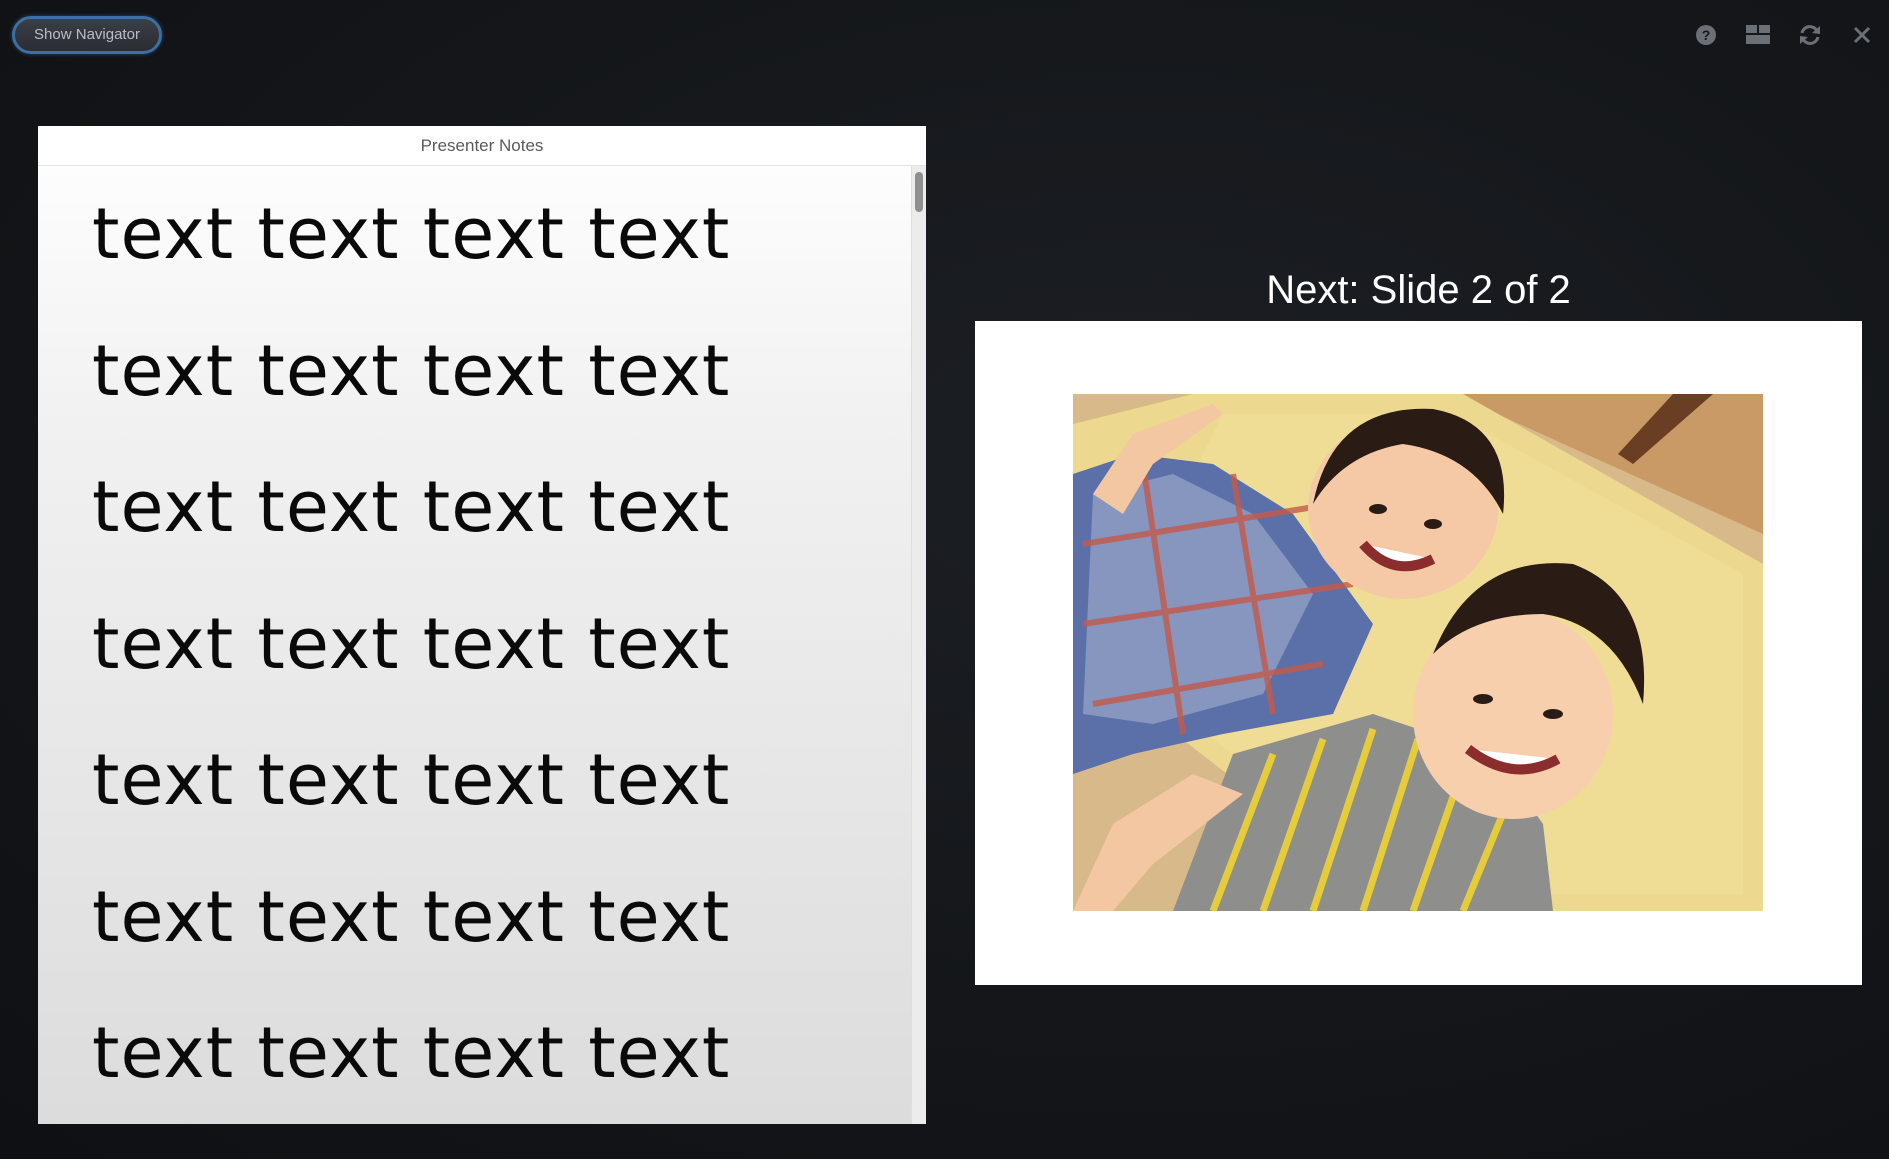  Describe the element at coordinates (1758, 35) in the screenshot. I see `layout-icon` at that location.